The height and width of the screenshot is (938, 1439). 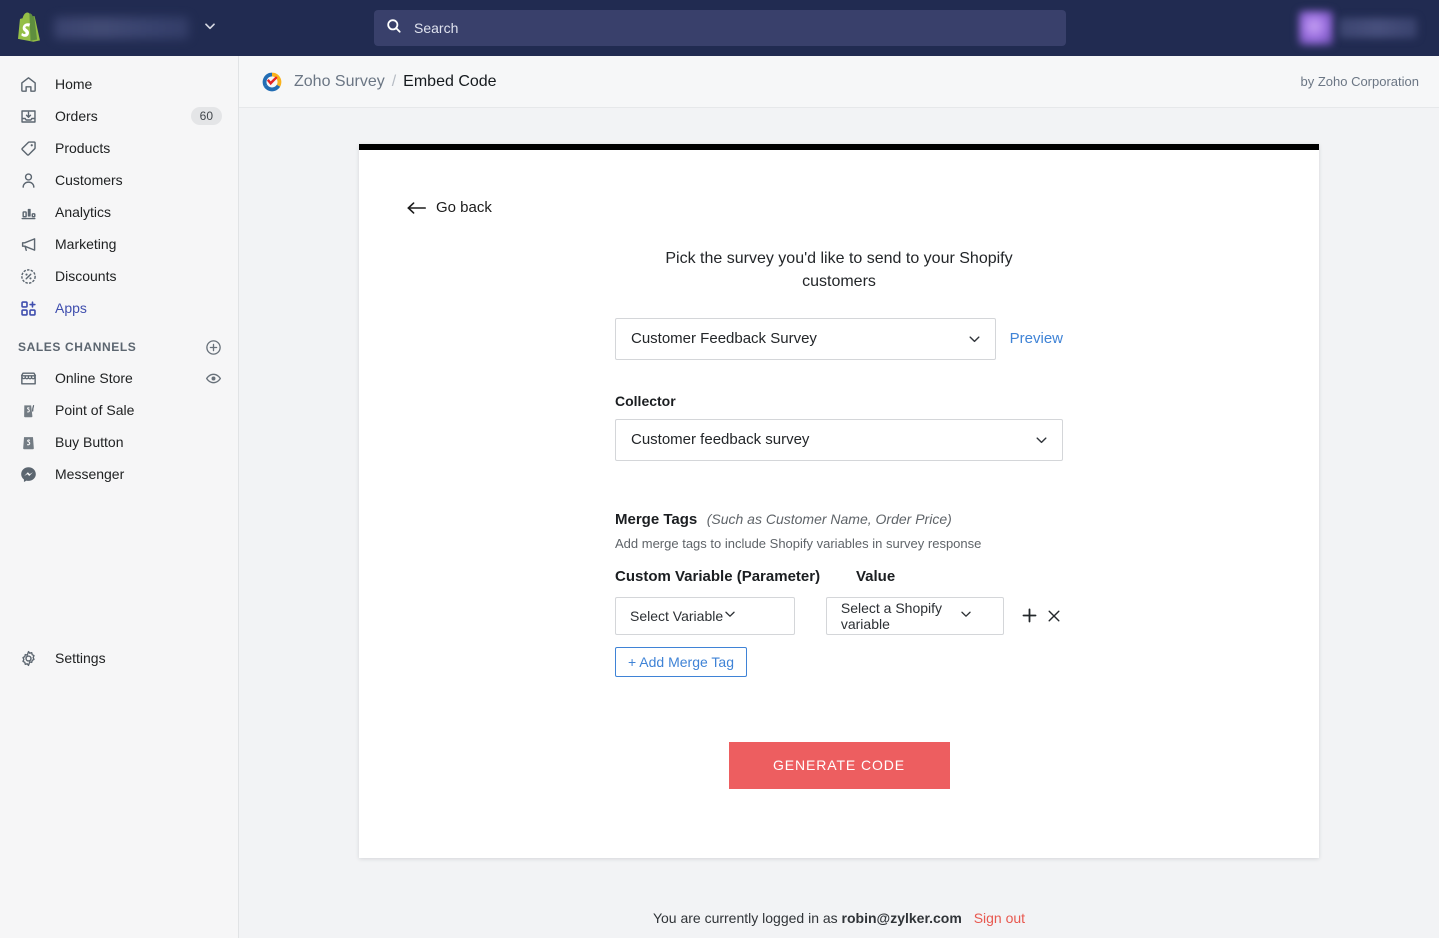 I want to click on merge-tags-title: Merge Tags, so click(x=656, y=519).